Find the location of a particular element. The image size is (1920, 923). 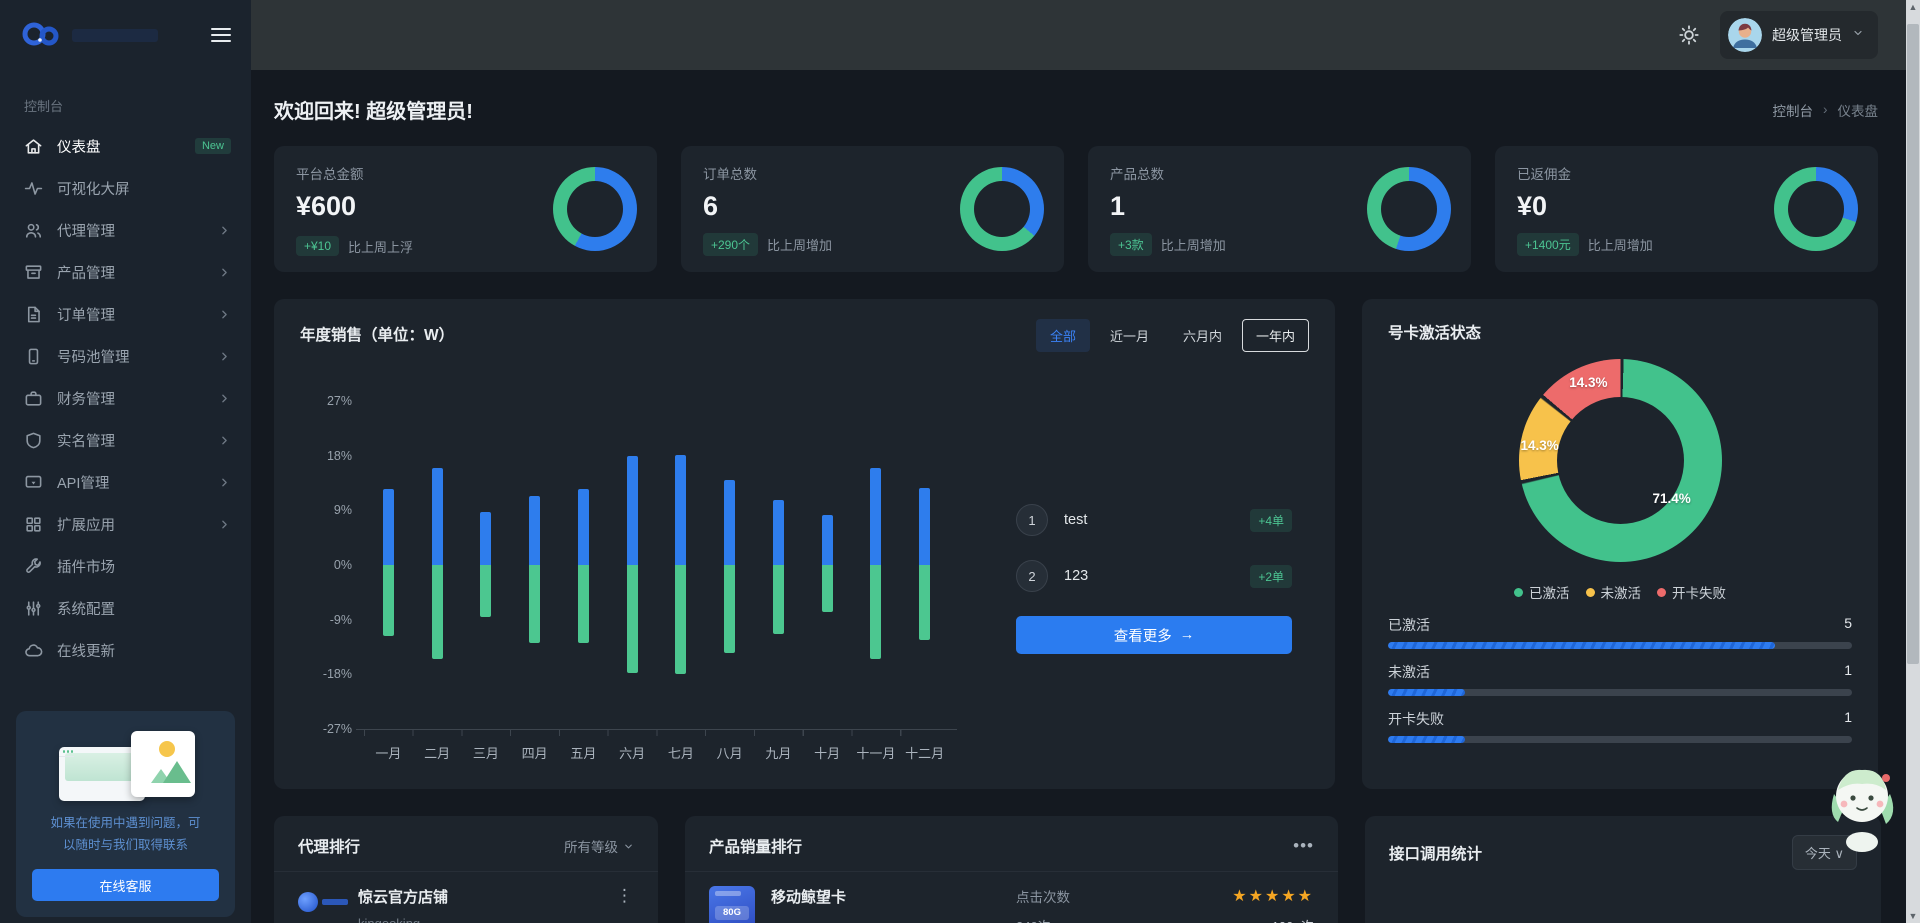

vertical-scrollbar: ▲ ▼ is located at coordinates (1913, 461).